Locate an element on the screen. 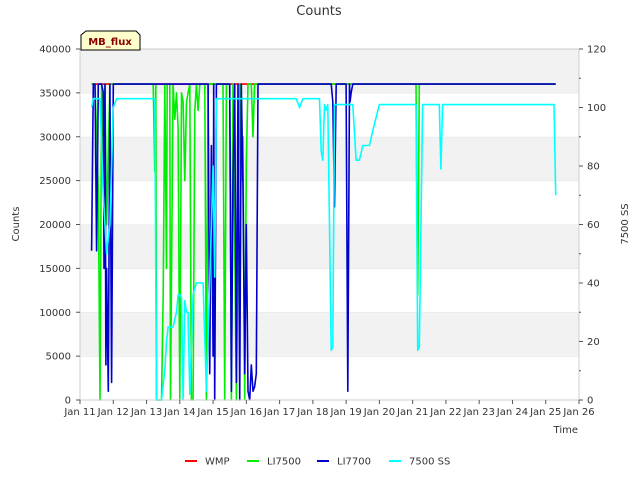 Image resolution: width=640 pixels, height=480 pixels. y-tick-label: 15000 is located at coordinates (55, 269).